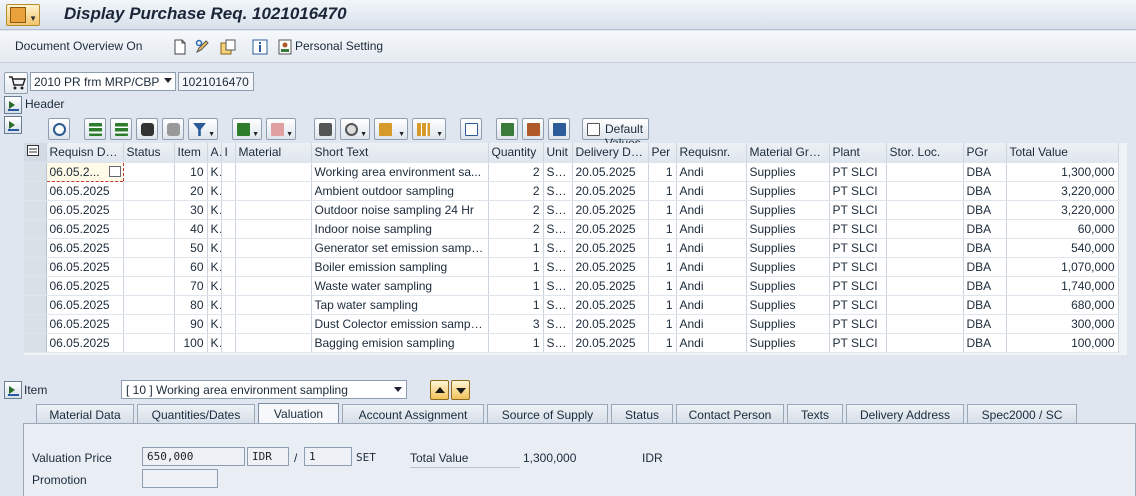 This screenshot has height=496, width=1136. What do you see at coordinates (662, 153) in the screenshot?
I see `column-header: Per` at bounding box center [662, 153].